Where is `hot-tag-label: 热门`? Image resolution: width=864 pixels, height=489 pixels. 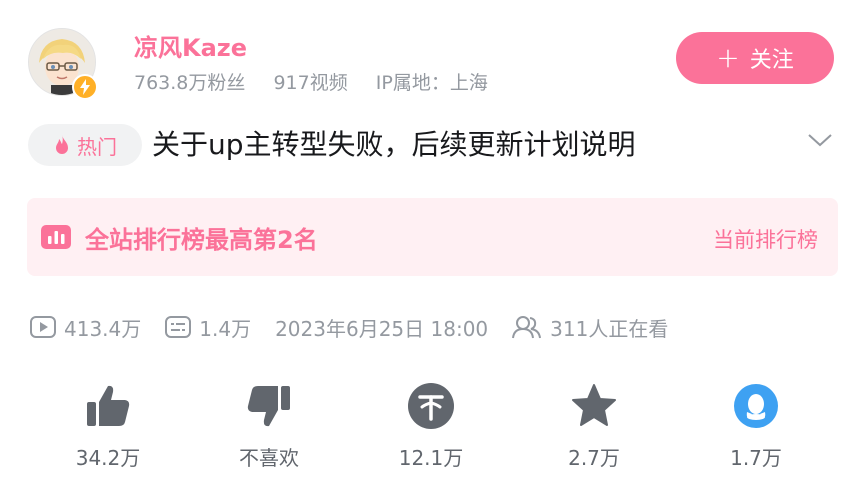
hot-tag-label: 热门 is located at coordinates (97, 146).